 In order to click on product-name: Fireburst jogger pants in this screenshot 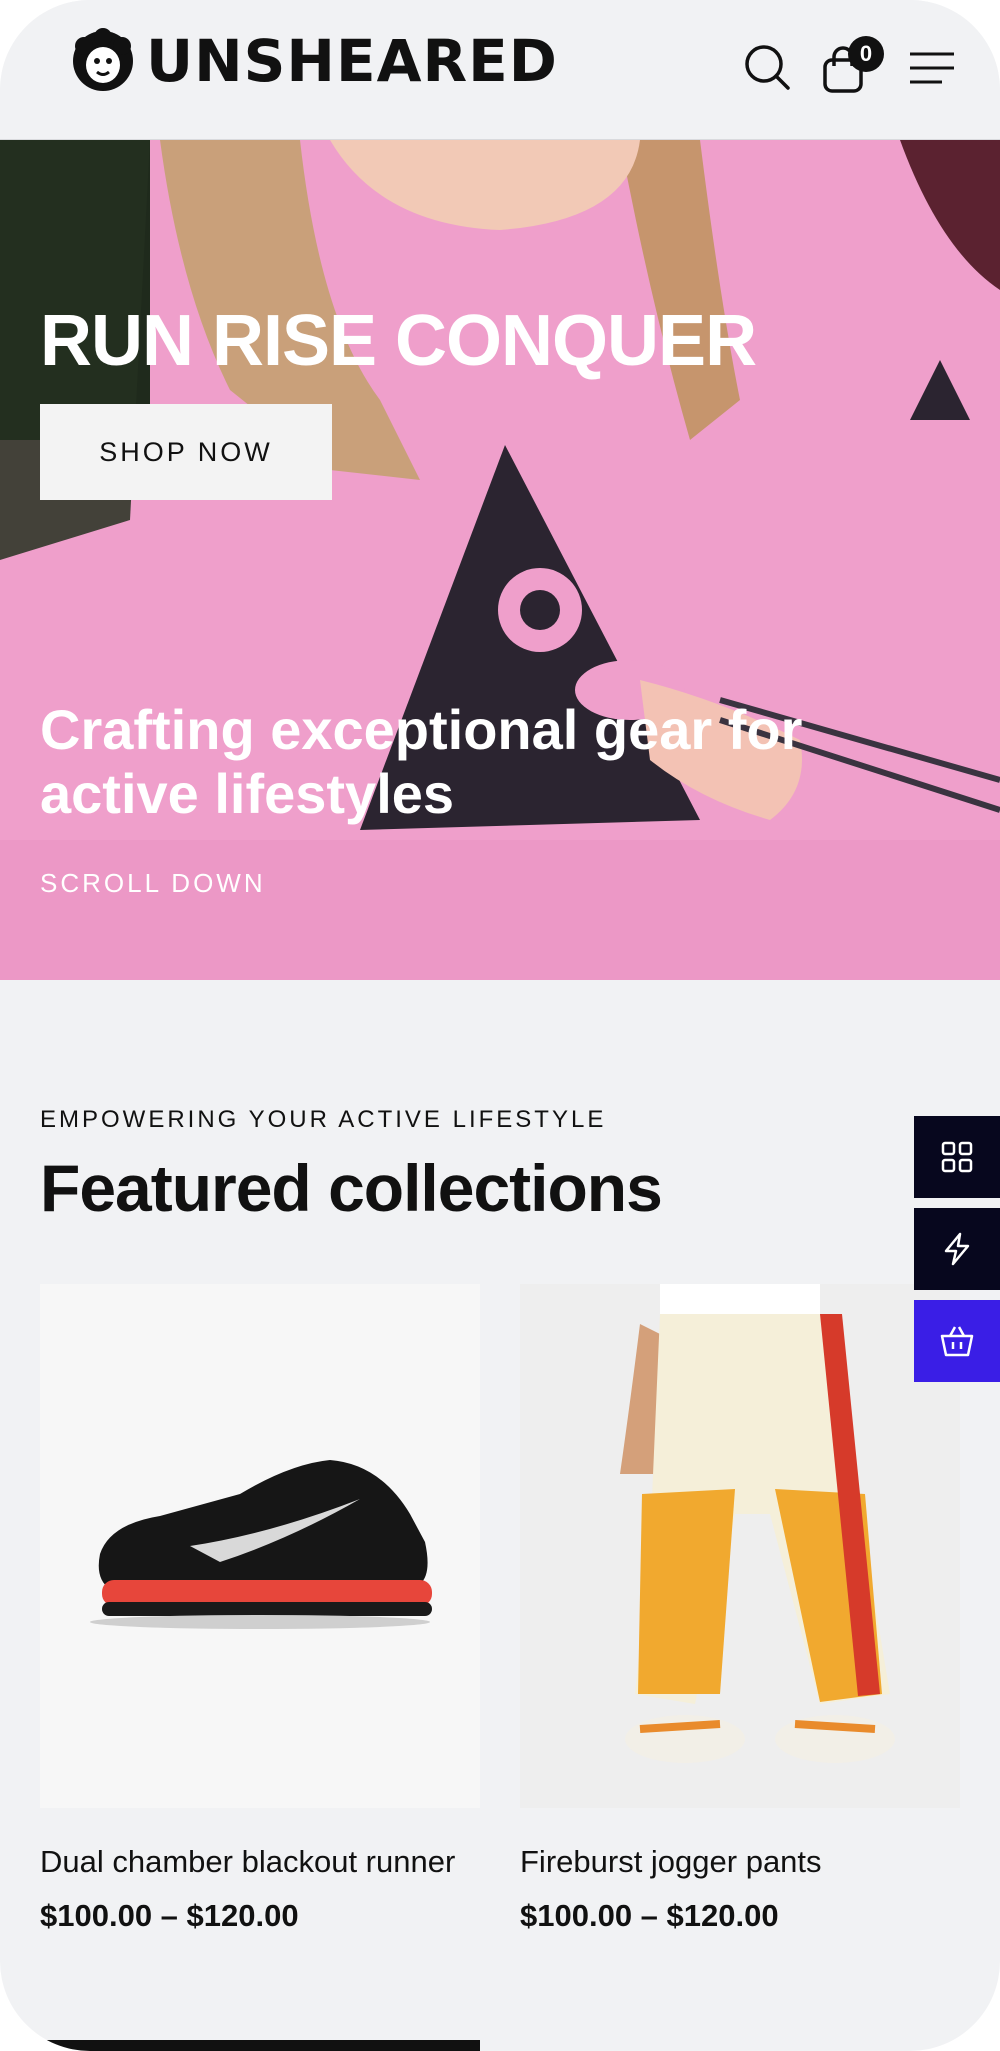, I will do `click(740, 1862)`.